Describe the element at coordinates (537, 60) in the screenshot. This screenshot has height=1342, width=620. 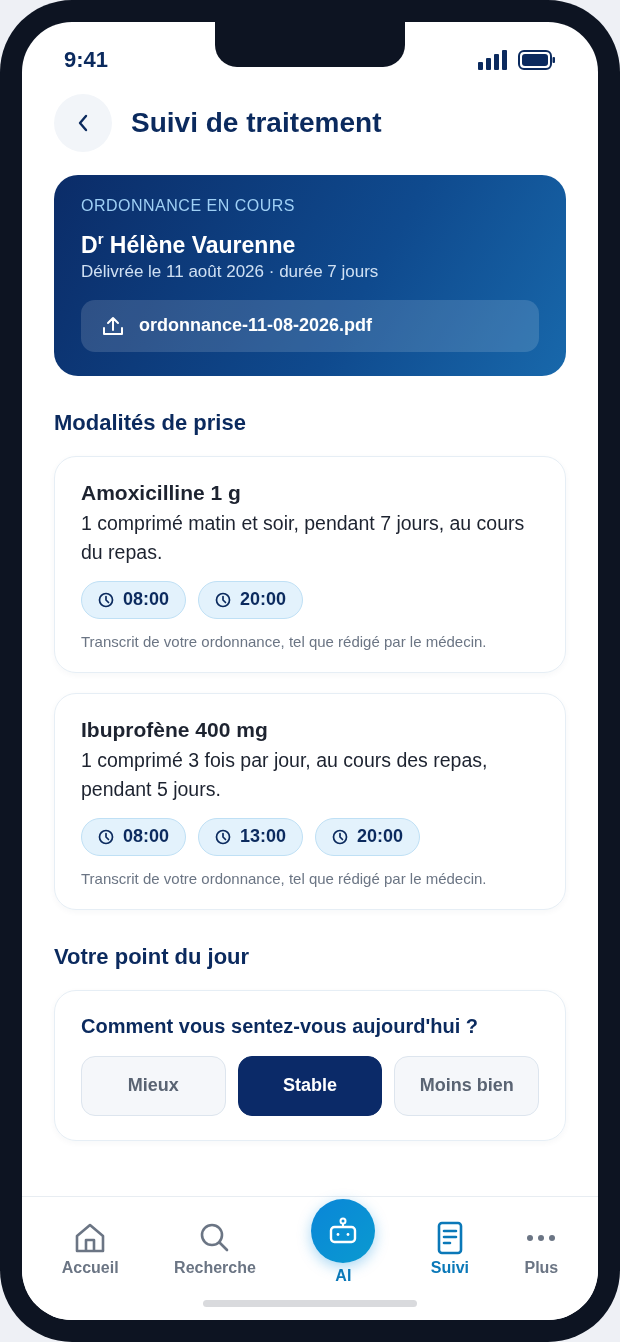
I see `battery-icon` at that location.